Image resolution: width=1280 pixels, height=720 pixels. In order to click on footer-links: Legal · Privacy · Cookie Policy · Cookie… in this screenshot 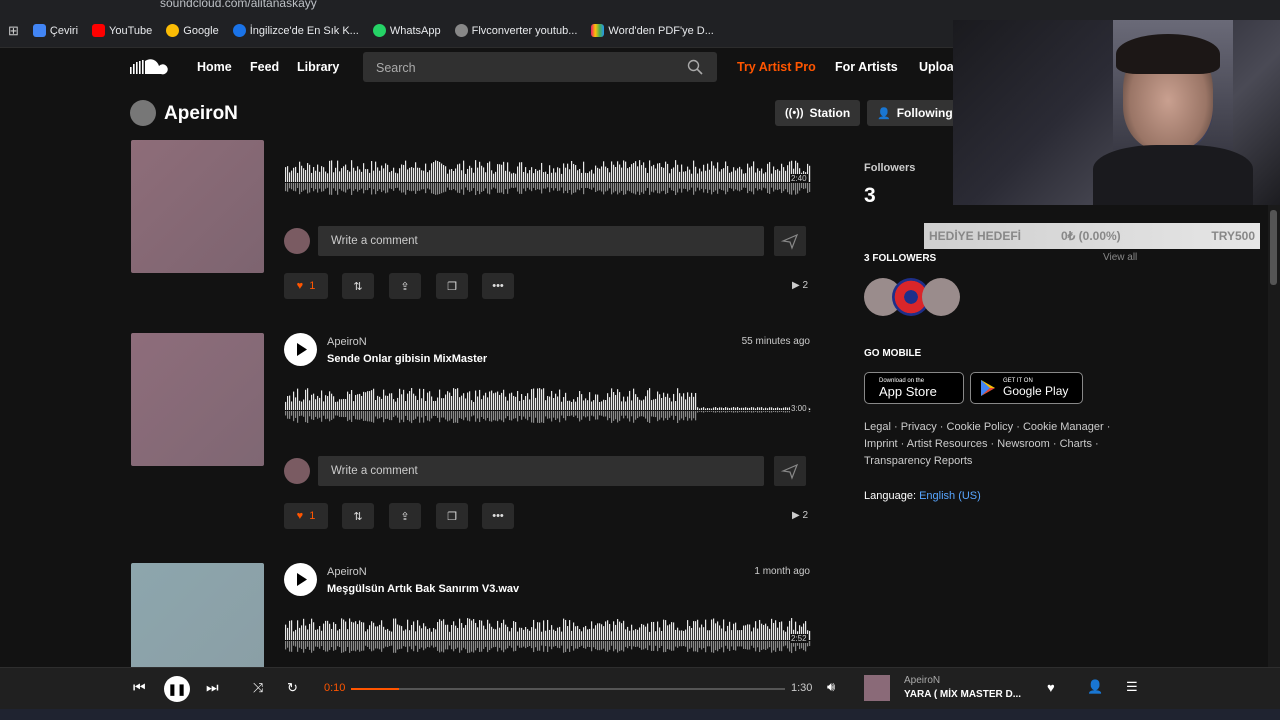, I will do `click(1009, 444)`.